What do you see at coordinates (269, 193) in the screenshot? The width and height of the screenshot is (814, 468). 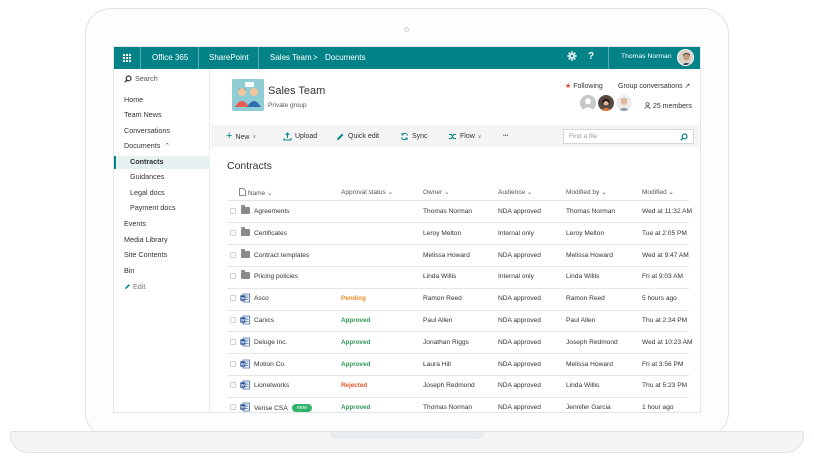 I see `chevron-down-icon: ⌄` at bounding box center [269, 193].